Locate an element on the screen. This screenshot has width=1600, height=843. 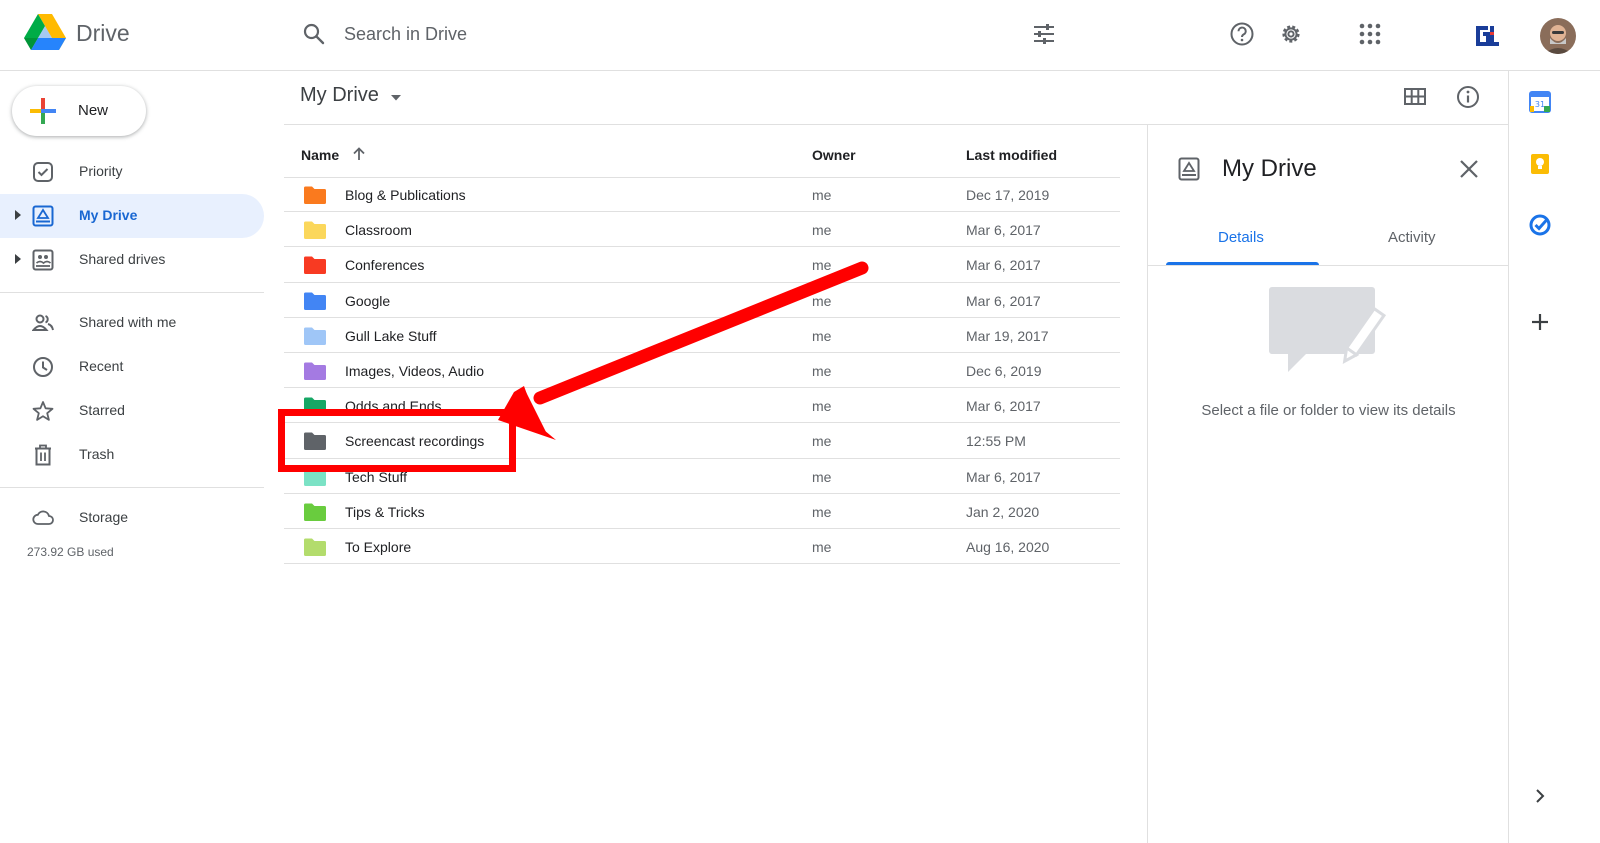
sidebar-item-my-drive: My Drive is located at coordinates (132, 216).